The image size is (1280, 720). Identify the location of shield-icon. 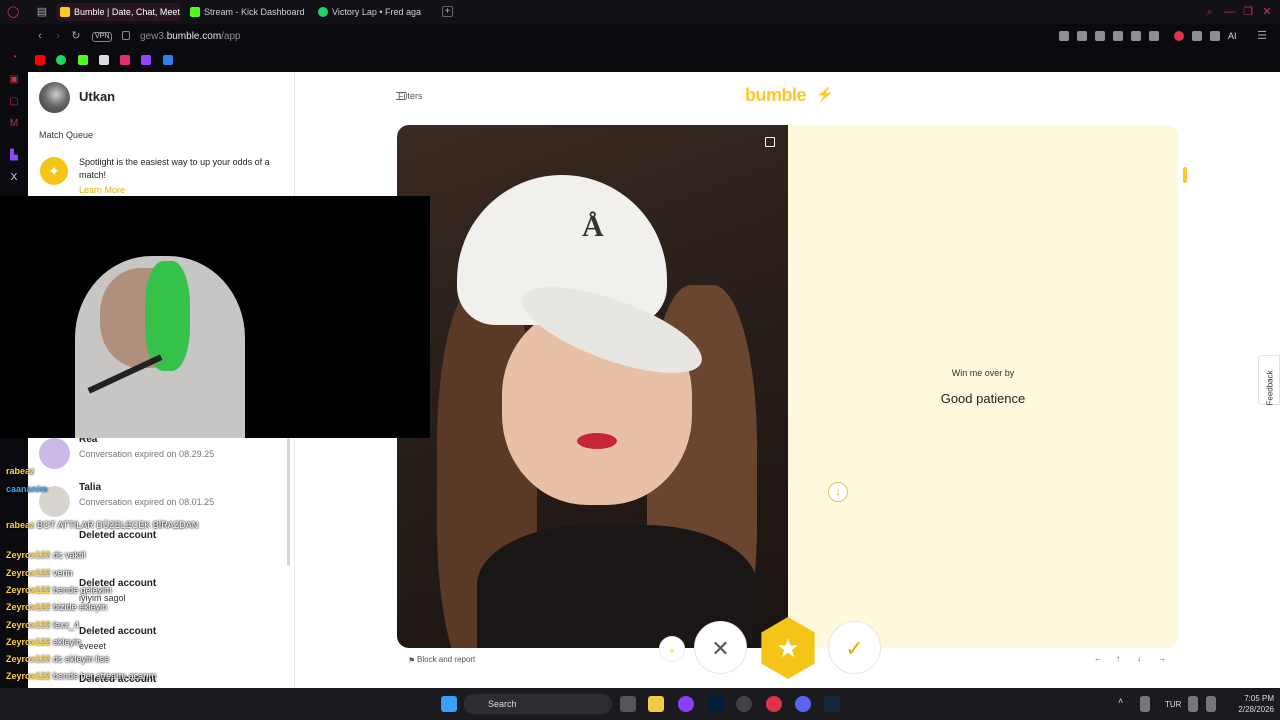
(1100, 36).